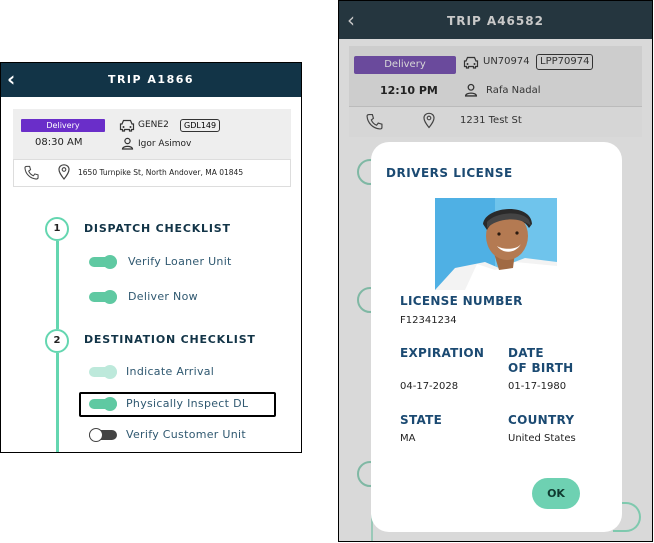 The height and width of the screenshot is (543, 654). What do you see at coordinates (103, 372) in the screenshot?
I see `toggle-indicate-arrival` at bounding box center [103, 372].